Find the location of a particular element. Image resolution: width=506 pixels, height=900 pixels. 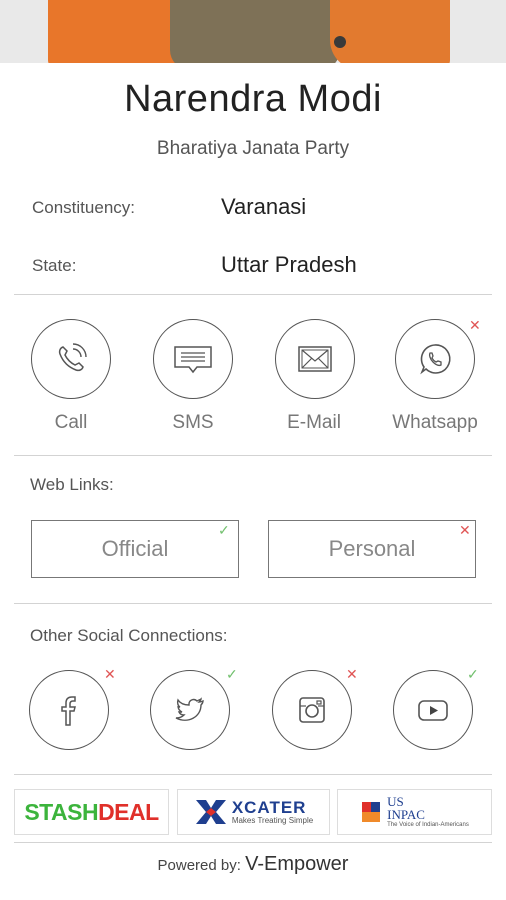

instagram-unavailable-icon: ✕ is located at coordinates (352, 674).